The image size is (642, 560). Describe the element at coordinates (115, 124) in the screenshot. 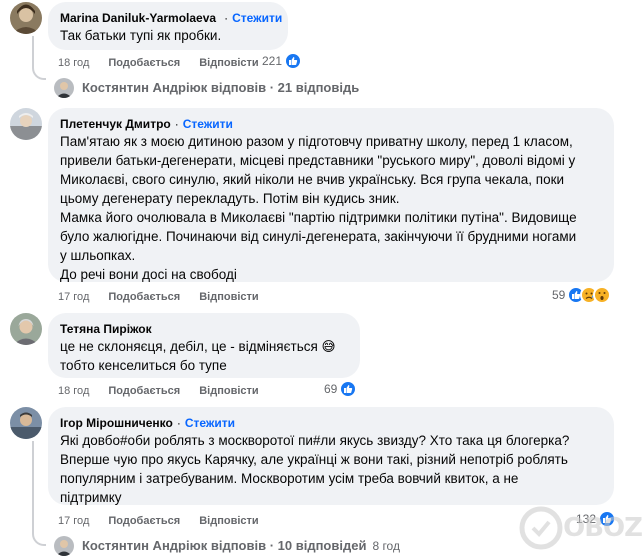

I see `comment-author: Плетенчук Дмитро` at that location.